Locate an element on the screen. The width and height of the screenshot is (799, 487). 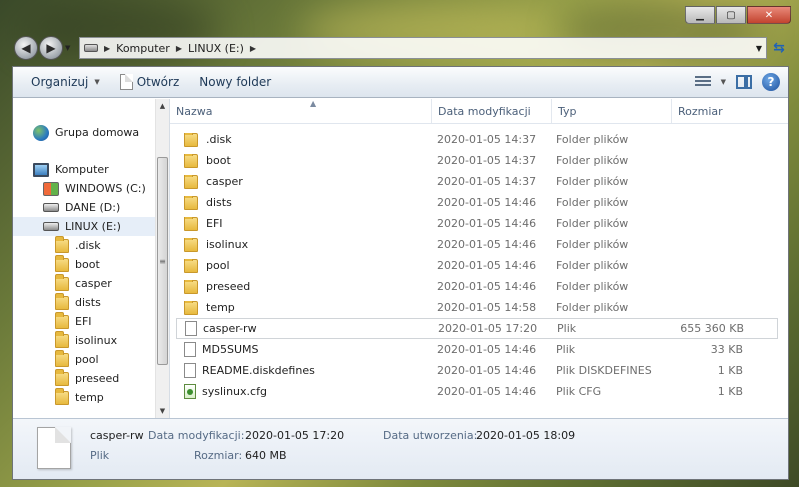
details-modified-value: 2020-01-05 17:20 is located at coordinates (295, 435).